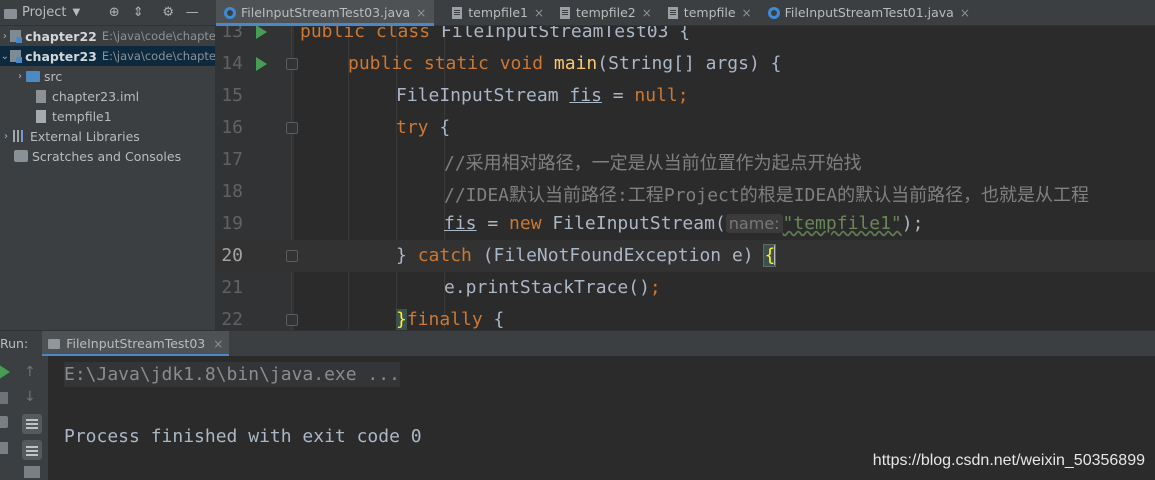 The height and width of the screenshot is (480, 1155). I want to click on project-view-selector: Project, so click(44, 12).